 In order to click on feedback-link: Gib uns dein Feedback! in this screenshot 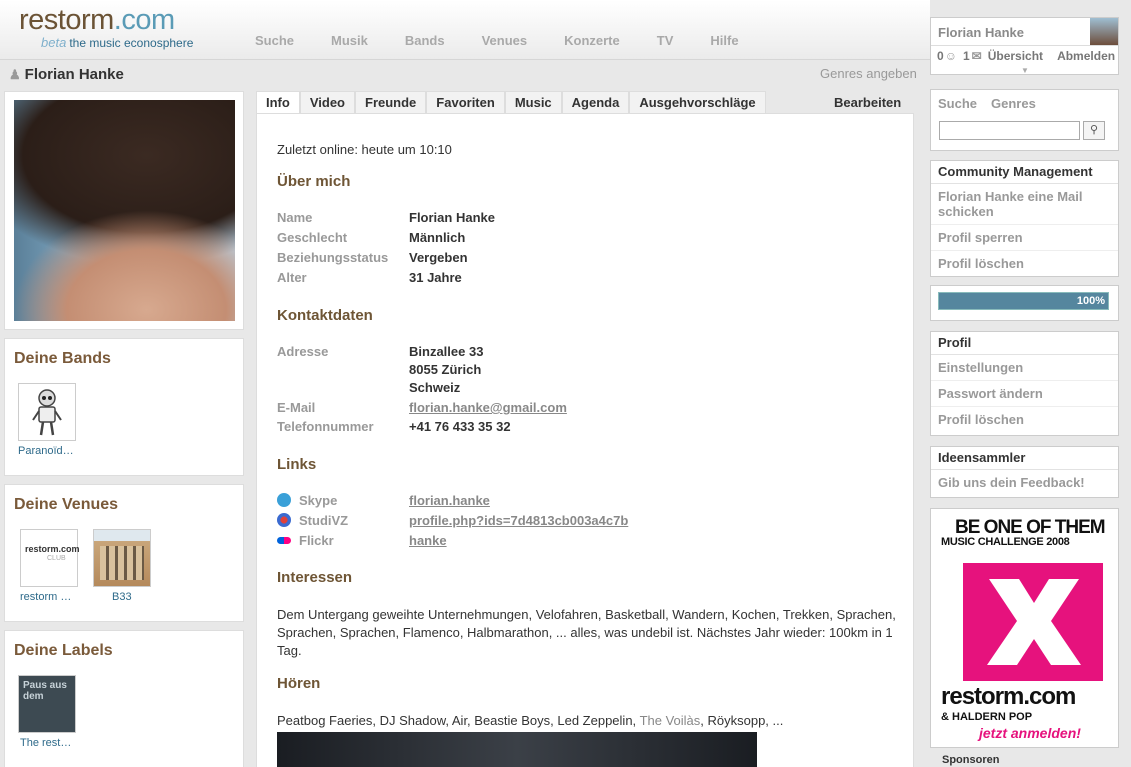, I will do `click(1024, 482)`.